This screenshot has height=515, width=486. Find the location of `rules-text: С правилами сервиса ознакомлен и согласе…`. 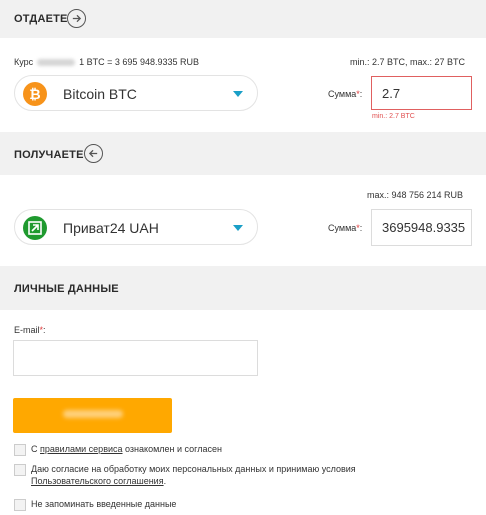

rules-text: С правилами сервиса ознакомлен и согласе… is located at coordinates (126, 449).